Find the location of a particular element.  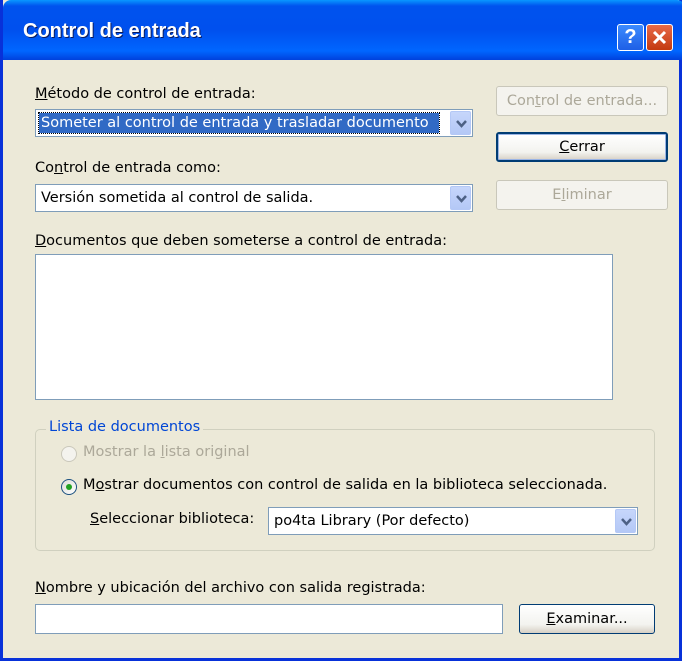

radio-selected-dot is located at coordinates (69, 487).